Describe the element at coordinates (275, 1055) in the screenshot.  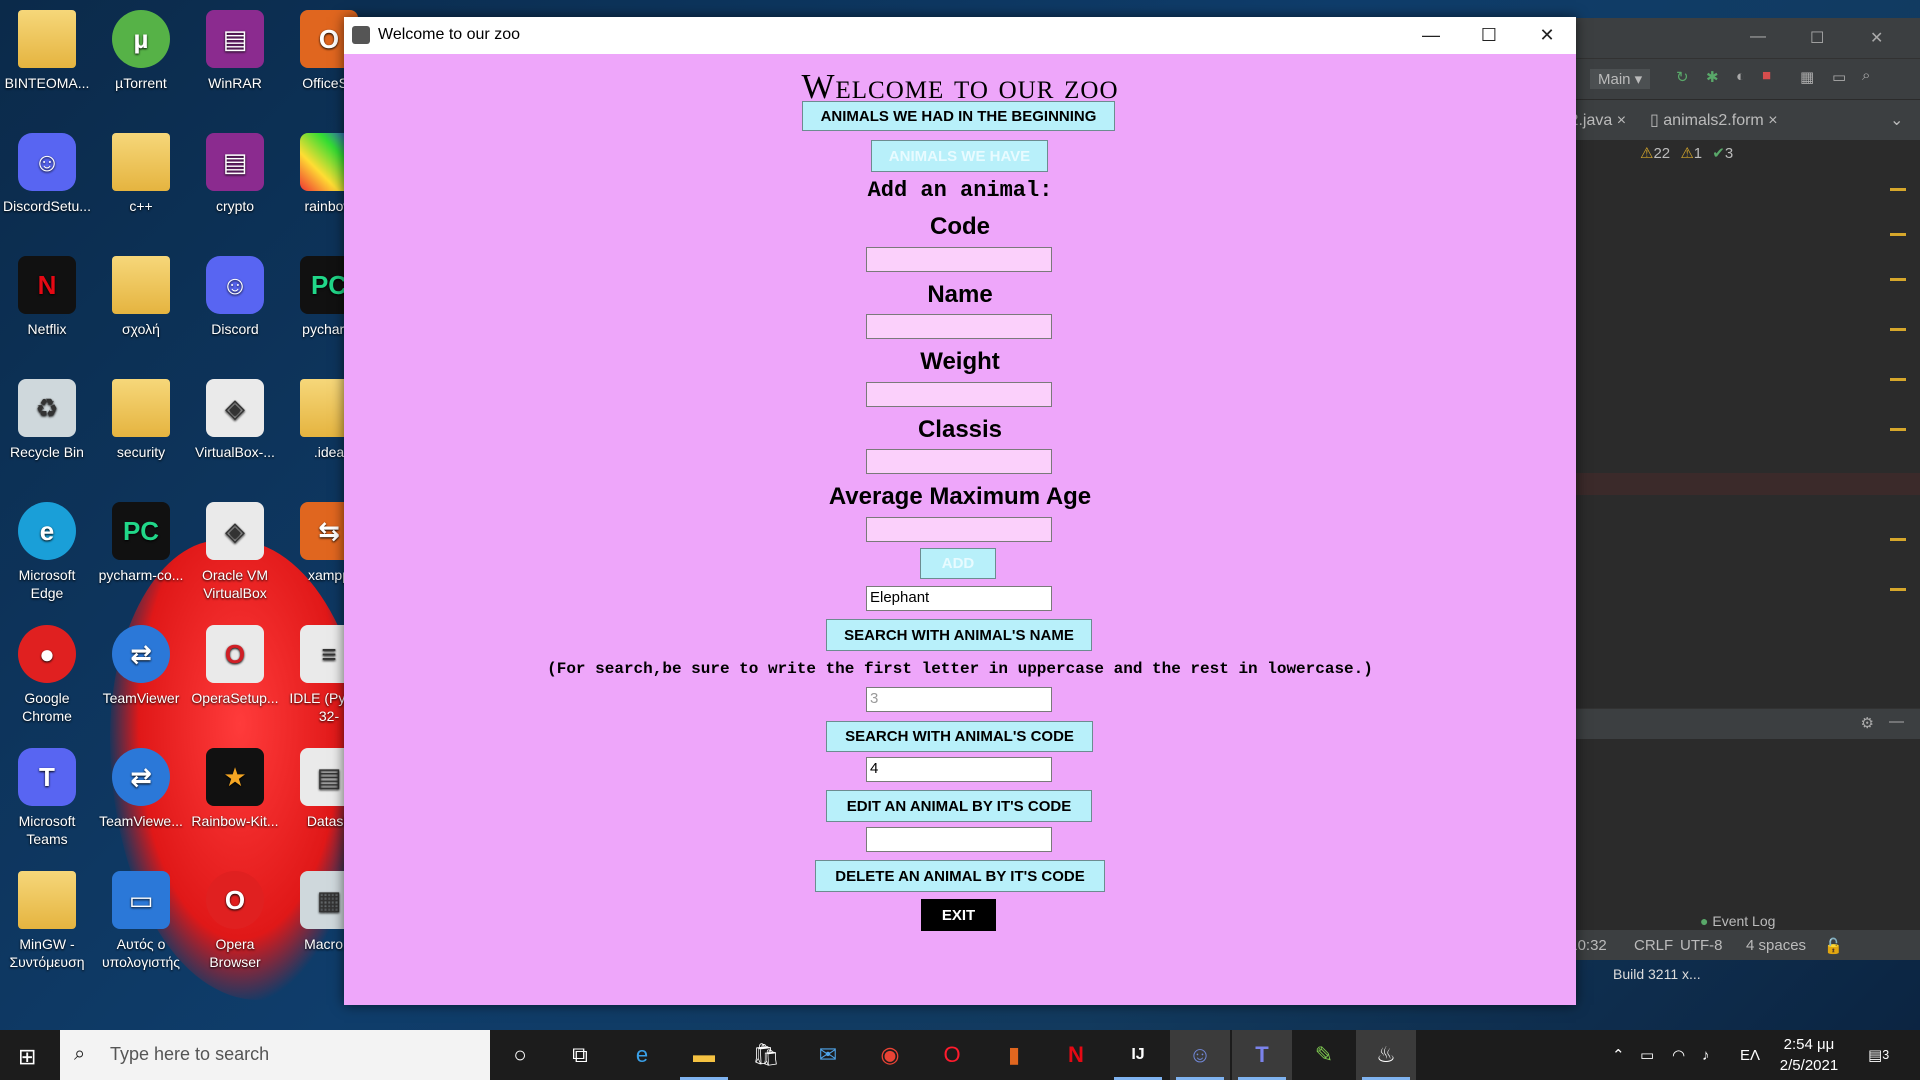
I see `taskbar-search-box: ⌕ Type here to search` at that location.